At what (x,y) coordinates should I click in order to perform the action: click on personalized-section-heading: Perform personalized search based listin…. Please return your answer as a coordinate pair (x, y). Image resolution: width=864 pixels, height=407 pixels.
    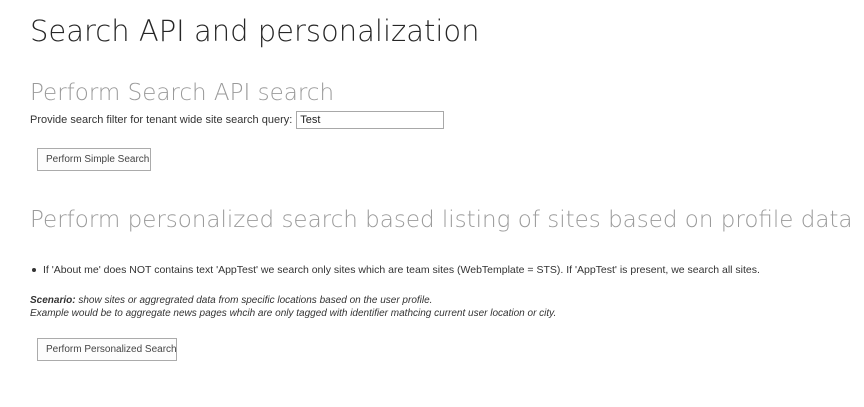
    Looking at the image, I should click on (441, 220).